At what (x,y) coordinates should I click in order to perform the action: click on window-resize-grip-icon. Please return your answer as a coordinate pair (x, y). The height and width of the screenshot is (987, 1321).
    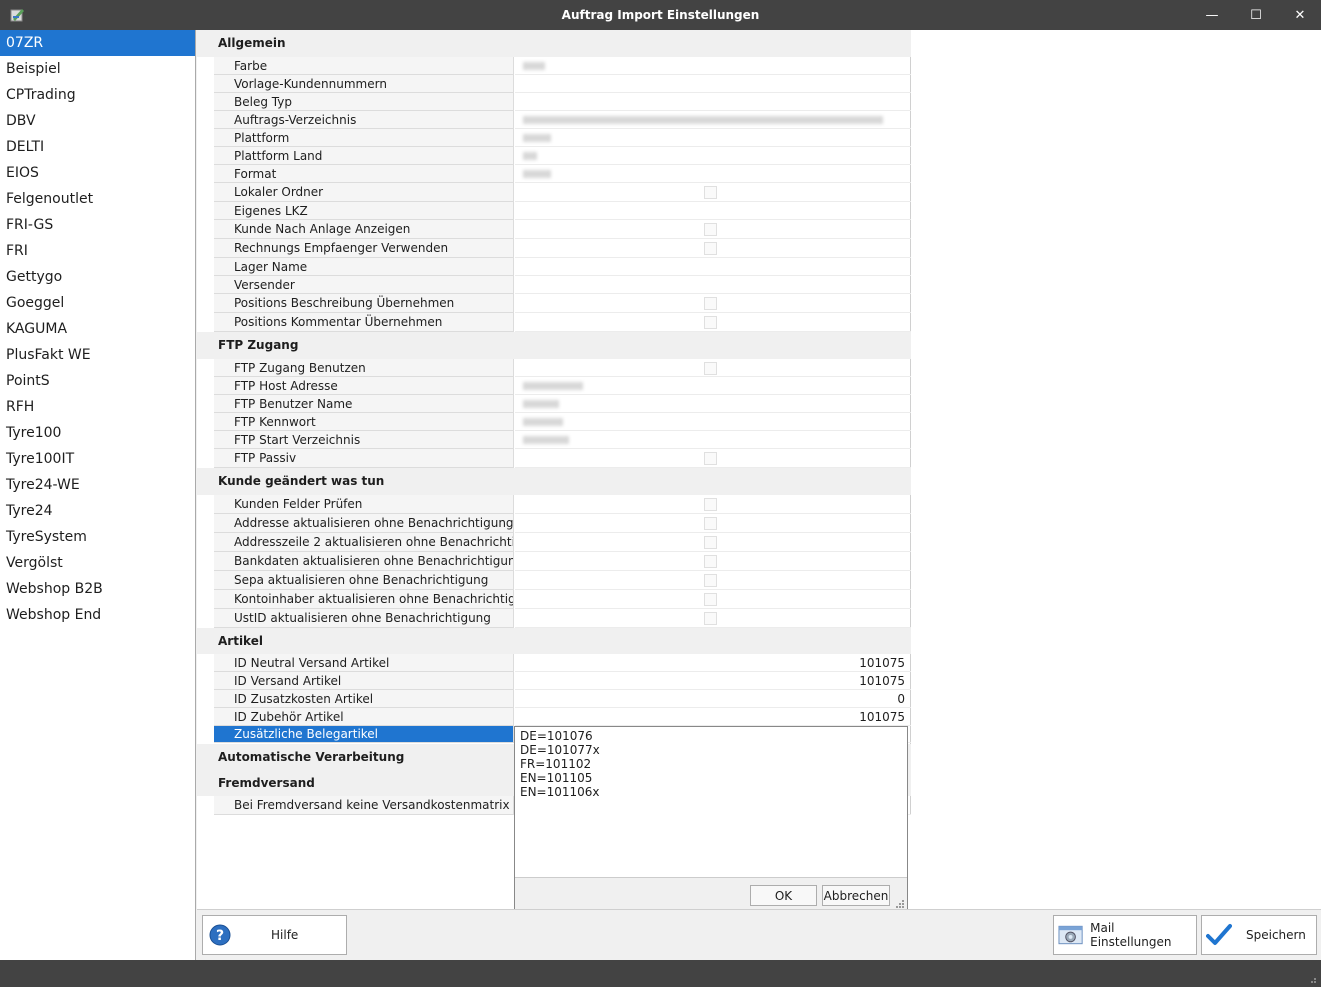
    Looking at the image, I should click on (1312, 979).